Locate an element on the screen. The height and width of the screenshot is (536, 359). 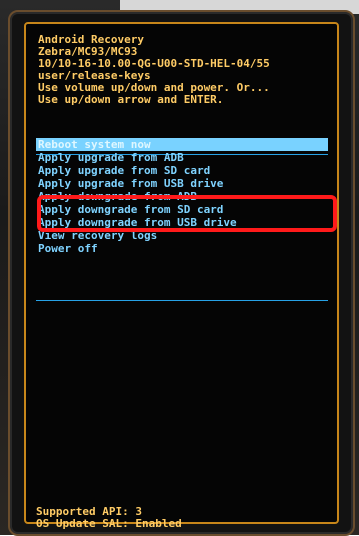
menu-bottom-separator is located at coordinates (182, 300).